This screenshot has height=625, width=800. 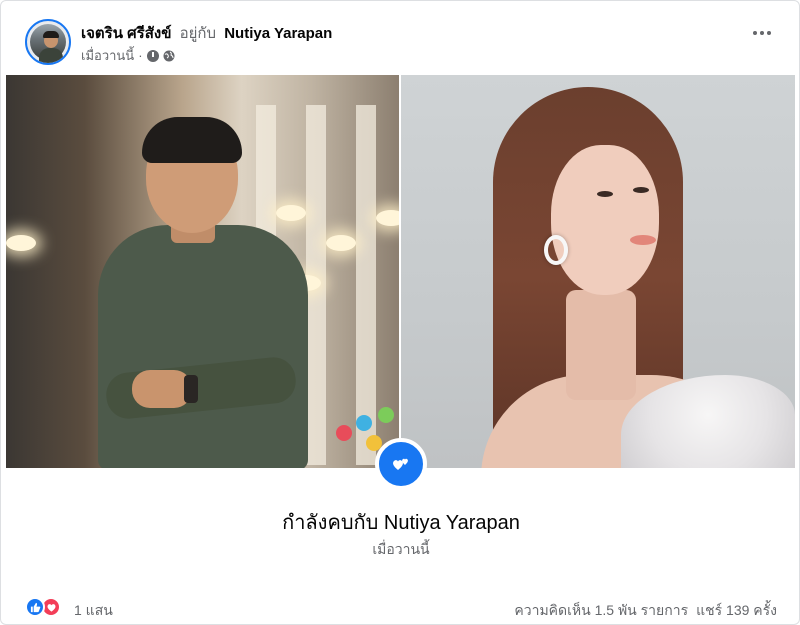 I want to click on love-icon, so click(x=51, y=607).